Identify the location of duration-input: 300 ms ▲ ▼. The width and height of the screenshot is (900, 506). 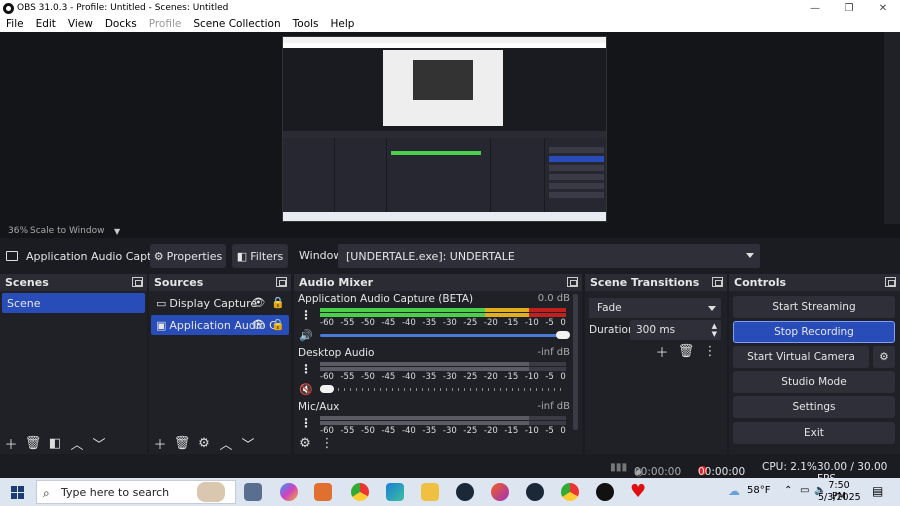
(675, 330).